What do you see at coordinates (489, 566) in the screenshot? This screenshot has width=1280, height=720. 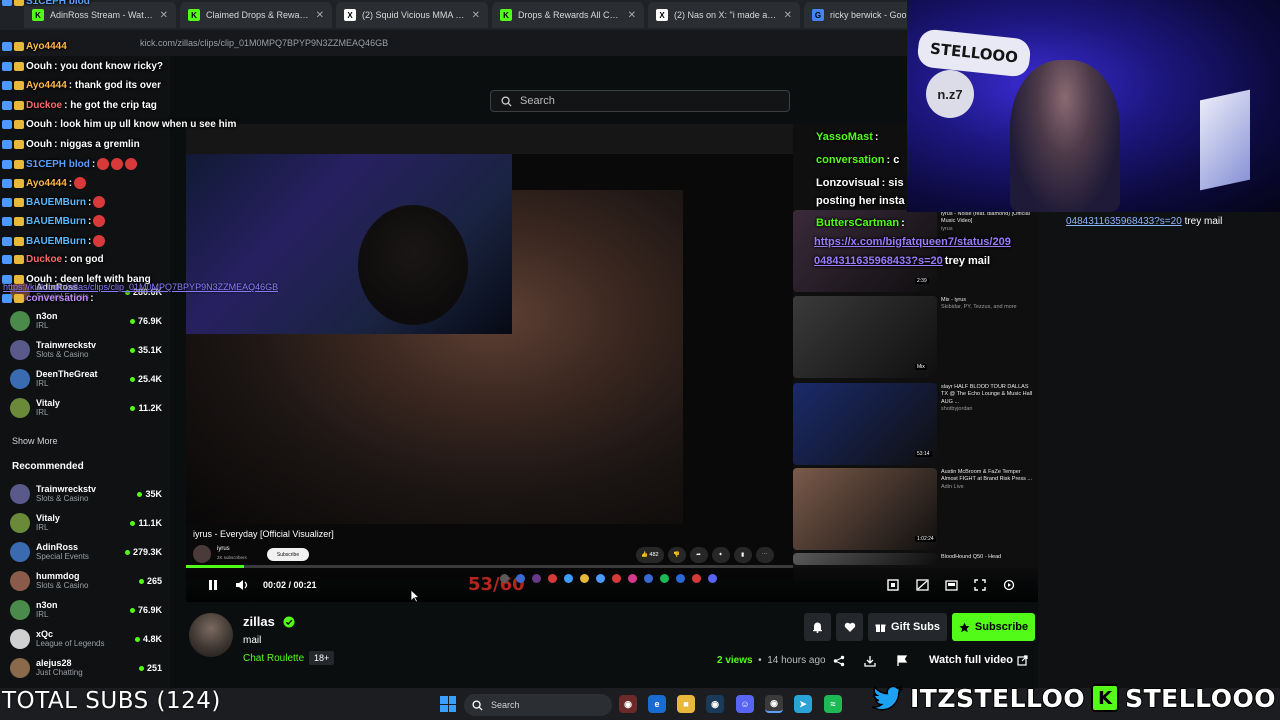 I see `progress-track` at bounding box center [489, 566].